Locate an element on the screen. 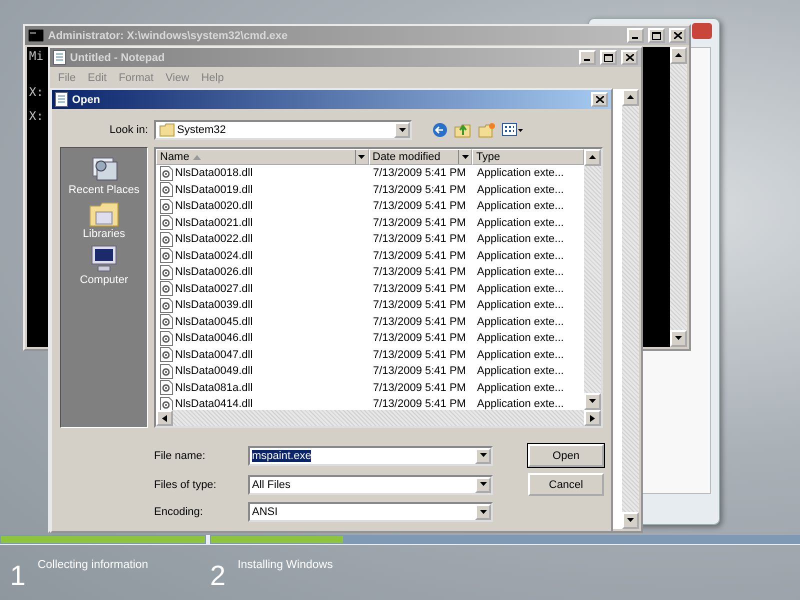  back-icon is located at coordinates (440, 130).